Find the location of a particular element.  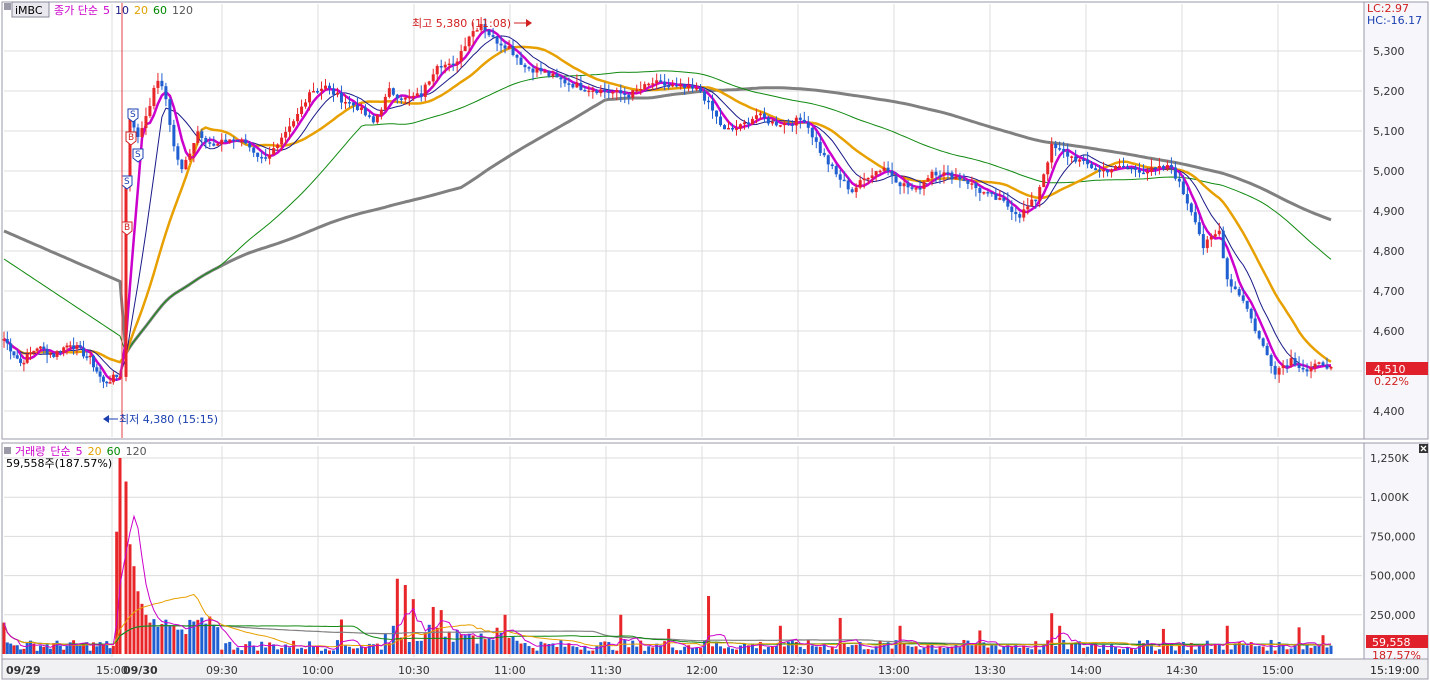

volume-tick-label: 500,000 is located at coordinates (1393, 576).